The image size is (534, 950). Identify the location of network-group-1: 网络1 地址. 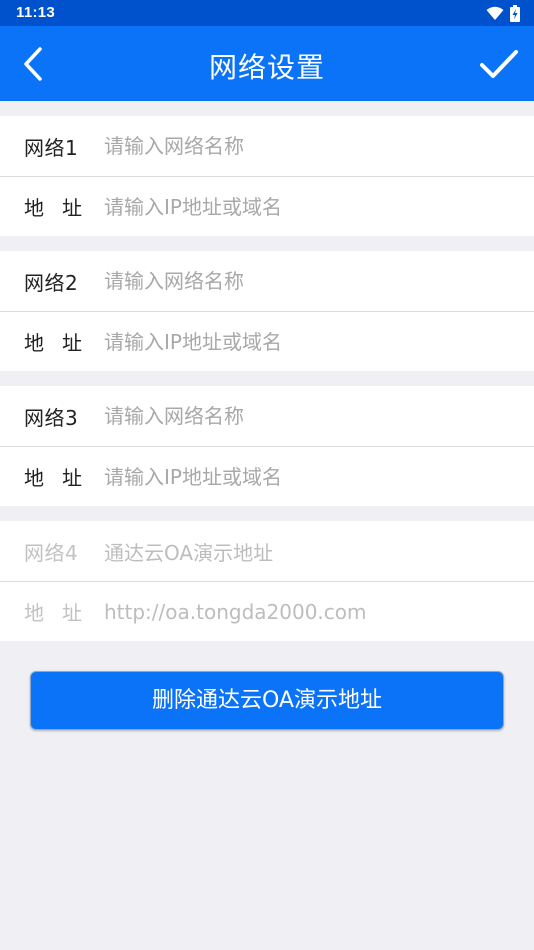
(267, 176).